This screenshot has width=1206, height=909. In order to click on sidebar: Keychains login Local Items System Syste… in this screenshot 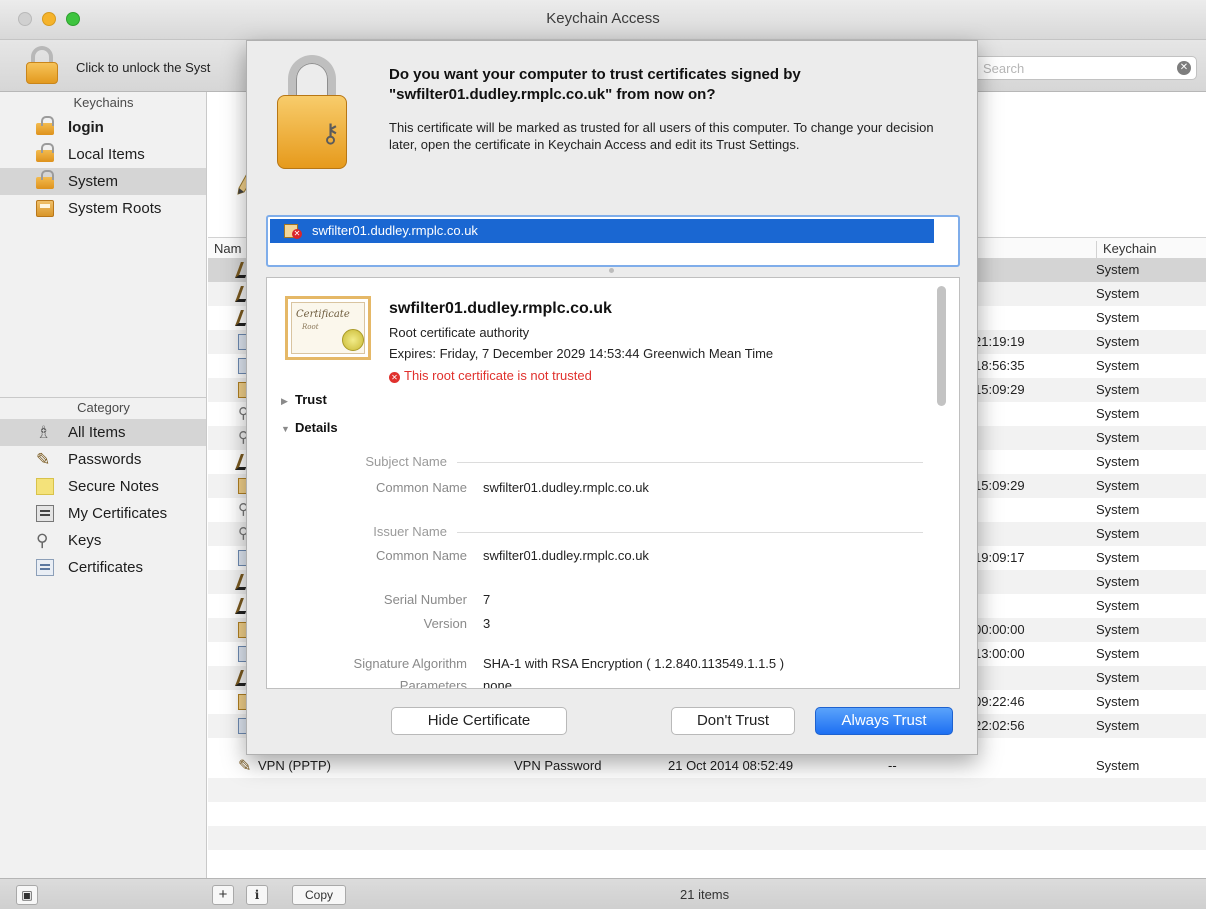, I will do `click(103, 485)`.